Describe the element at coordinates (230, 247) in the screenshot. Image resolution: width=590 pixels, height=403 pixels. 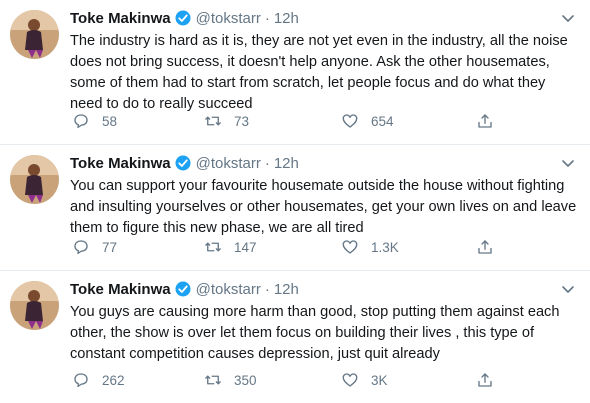
I see `retweet-button: 147` at that location.